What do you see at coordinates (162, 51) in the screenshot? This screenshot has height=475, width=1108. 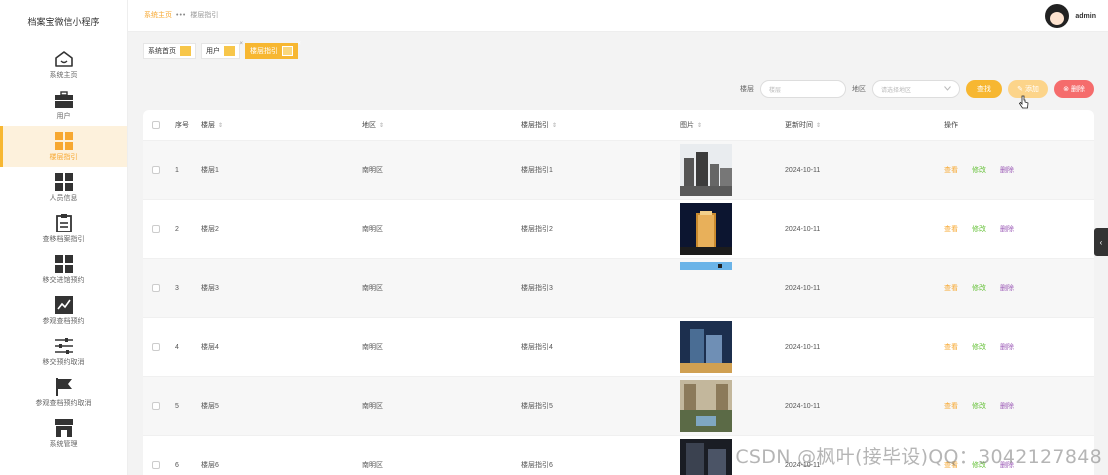 I see `tab-label: 系统首页` at bounding box center [162, 51].